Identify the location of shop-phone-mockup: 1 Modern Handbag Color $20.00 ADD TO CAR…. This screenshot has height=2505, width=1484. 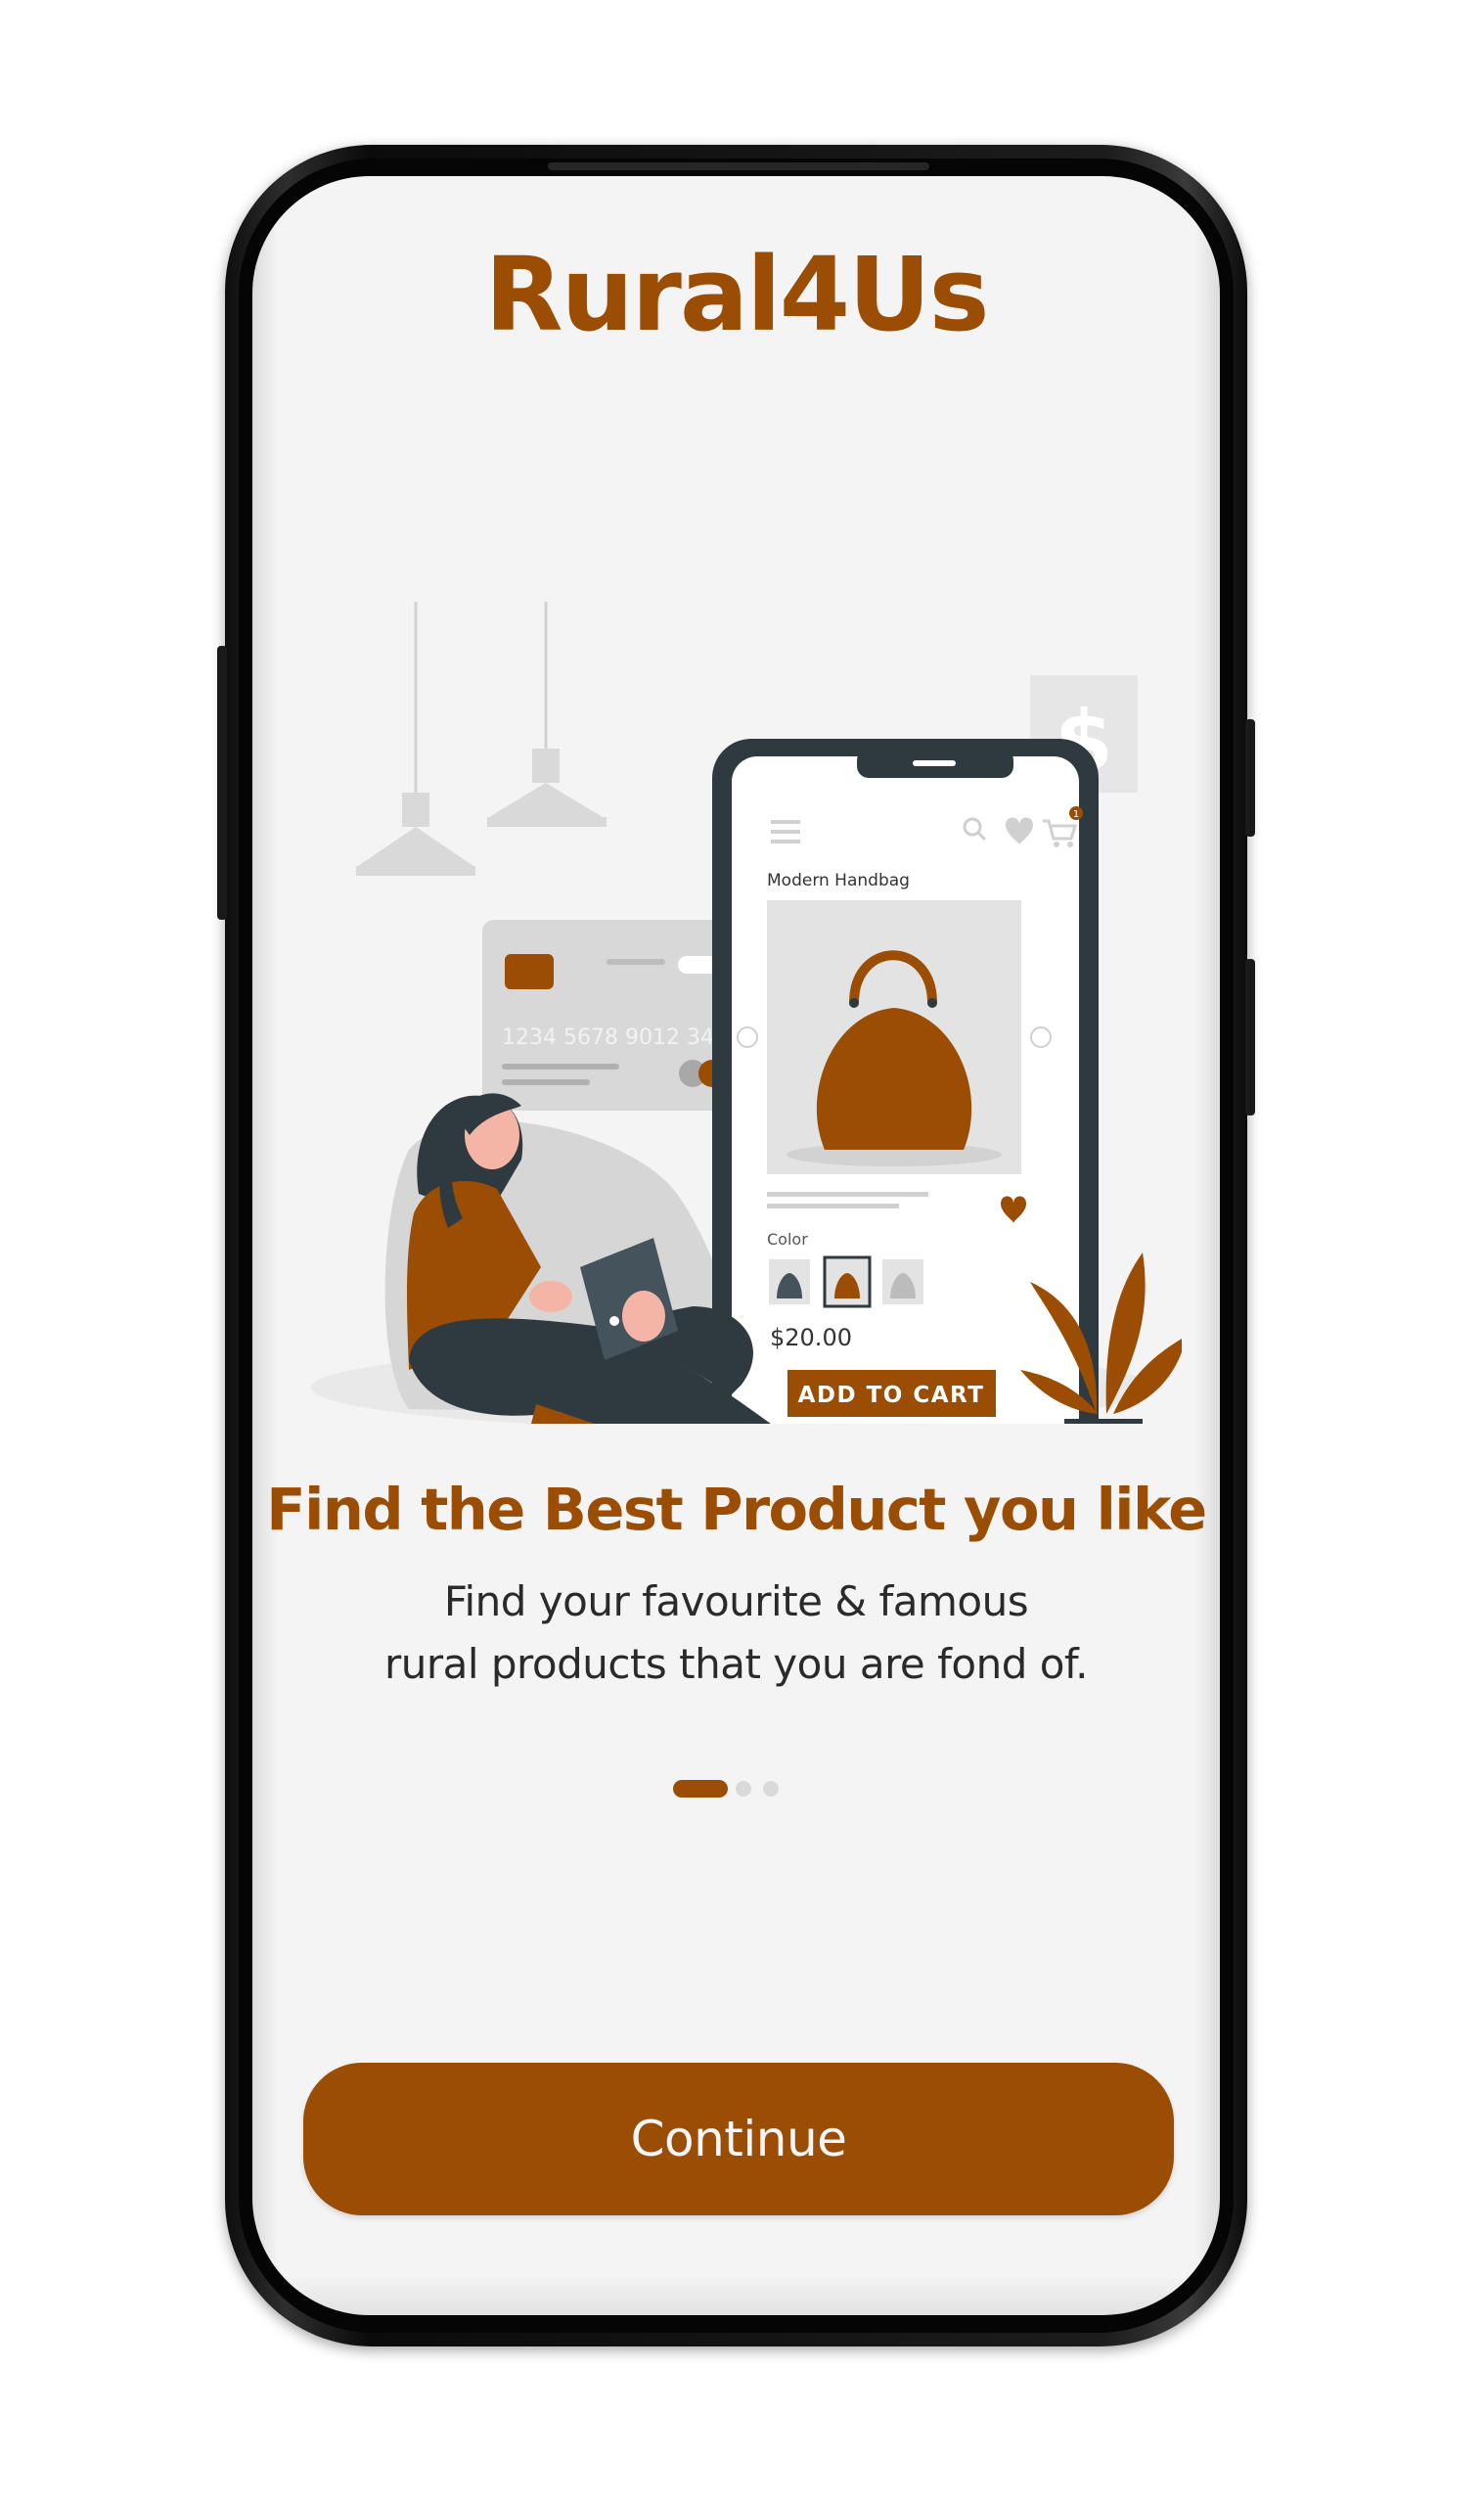
(905, 1081).